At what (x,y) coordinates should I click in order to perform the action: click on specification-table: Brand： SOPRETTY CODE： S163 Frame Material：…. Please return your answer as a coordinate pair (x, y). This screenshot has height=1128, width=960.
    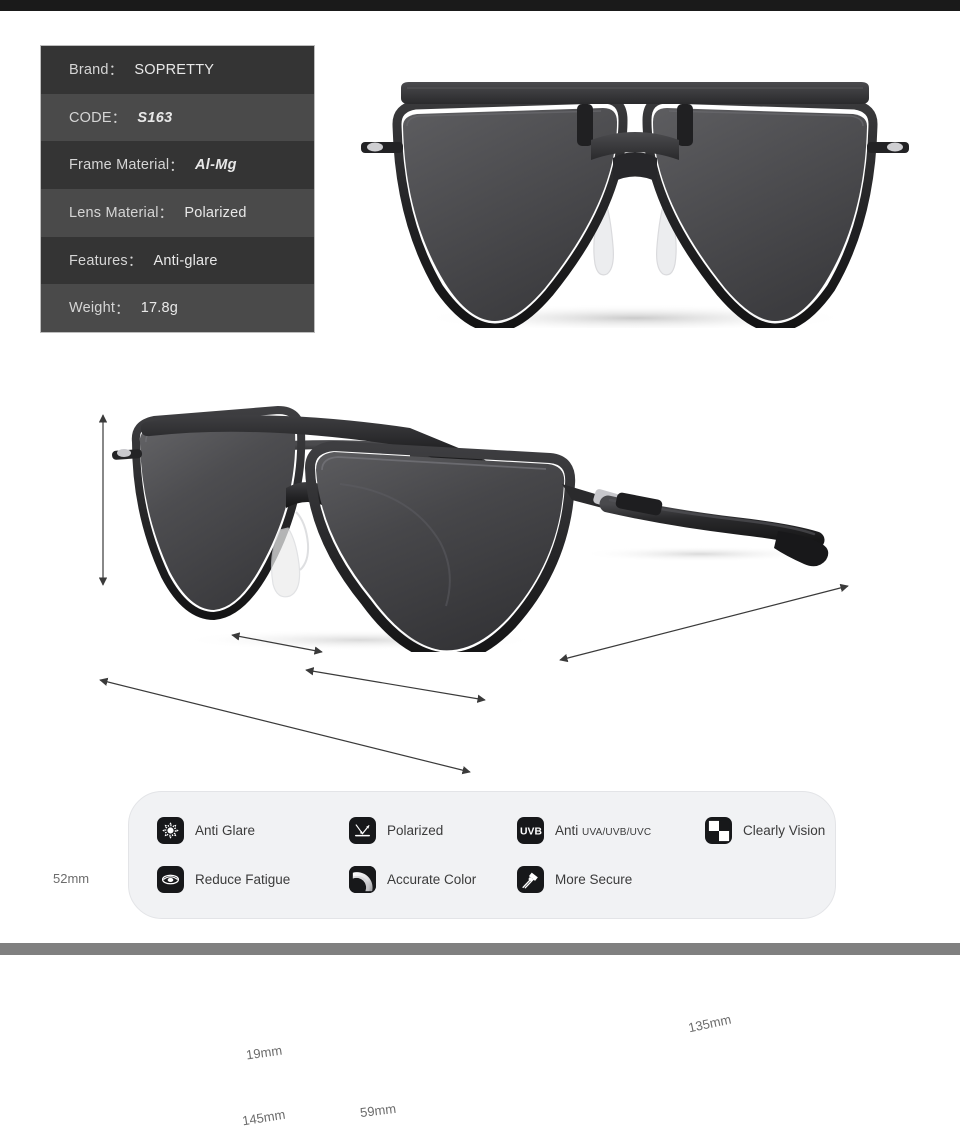
    Looking at the image, I should click on (177, 189).